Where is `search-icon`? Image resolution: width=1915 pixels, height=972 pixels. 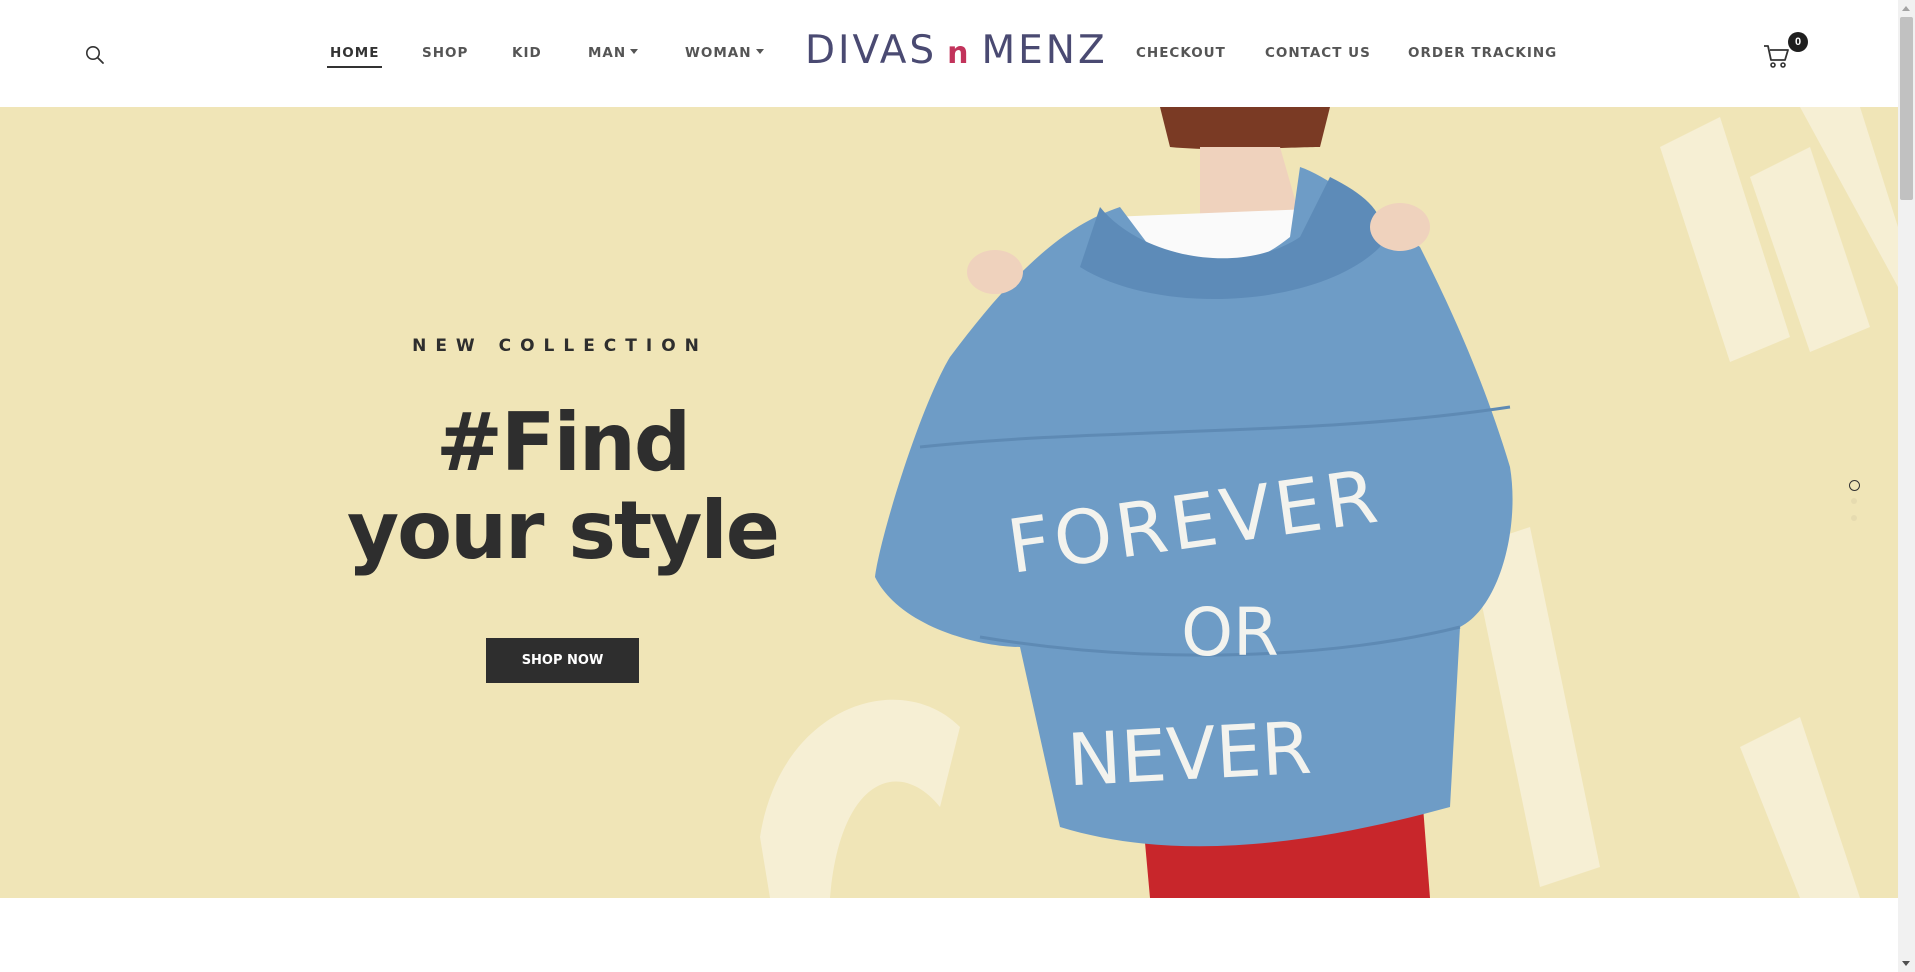
search-icon is located at coordinates (95, 55).